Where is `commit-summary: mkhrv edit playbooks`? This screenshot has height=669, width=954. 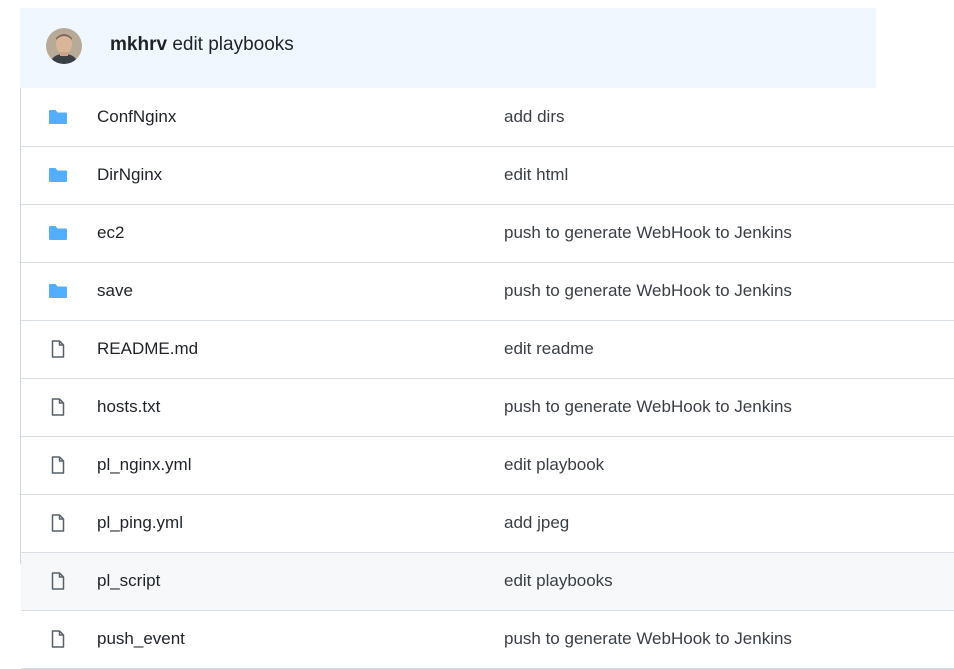 commit-summary: mkhrv edit playbooks is located at coordinates (202, 48).